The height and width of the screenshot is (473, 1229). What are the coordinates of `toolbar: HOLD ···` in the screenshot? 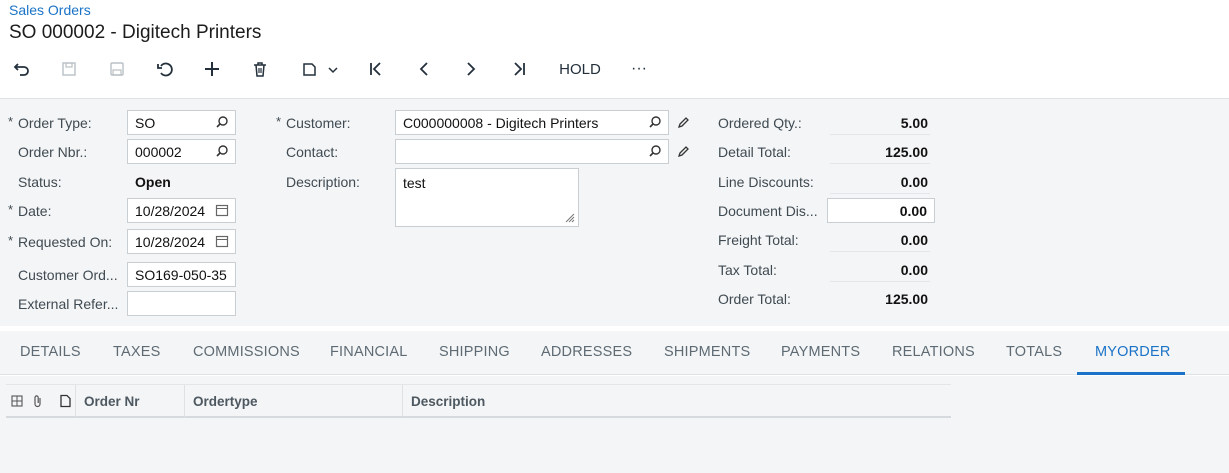 It's located at (350, 69).